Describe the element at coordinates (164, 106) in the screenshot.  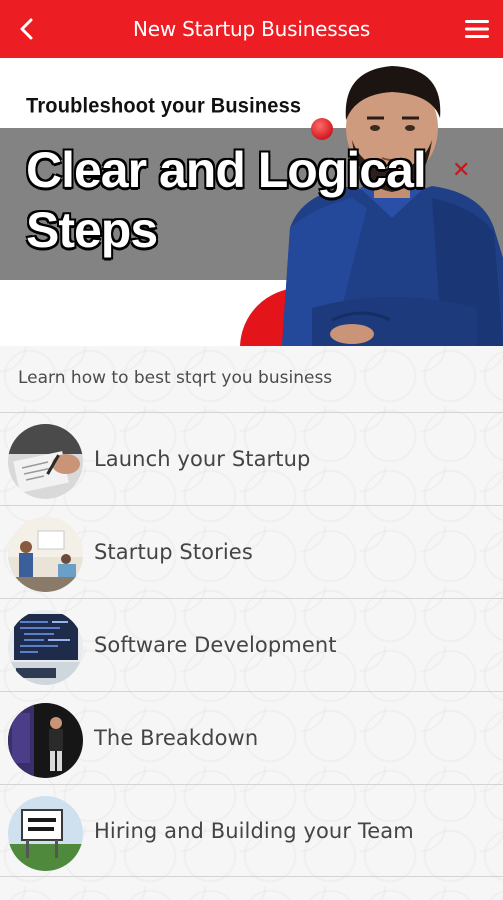
I see `hero-kicker: Troubleshoot your Business` at that location.